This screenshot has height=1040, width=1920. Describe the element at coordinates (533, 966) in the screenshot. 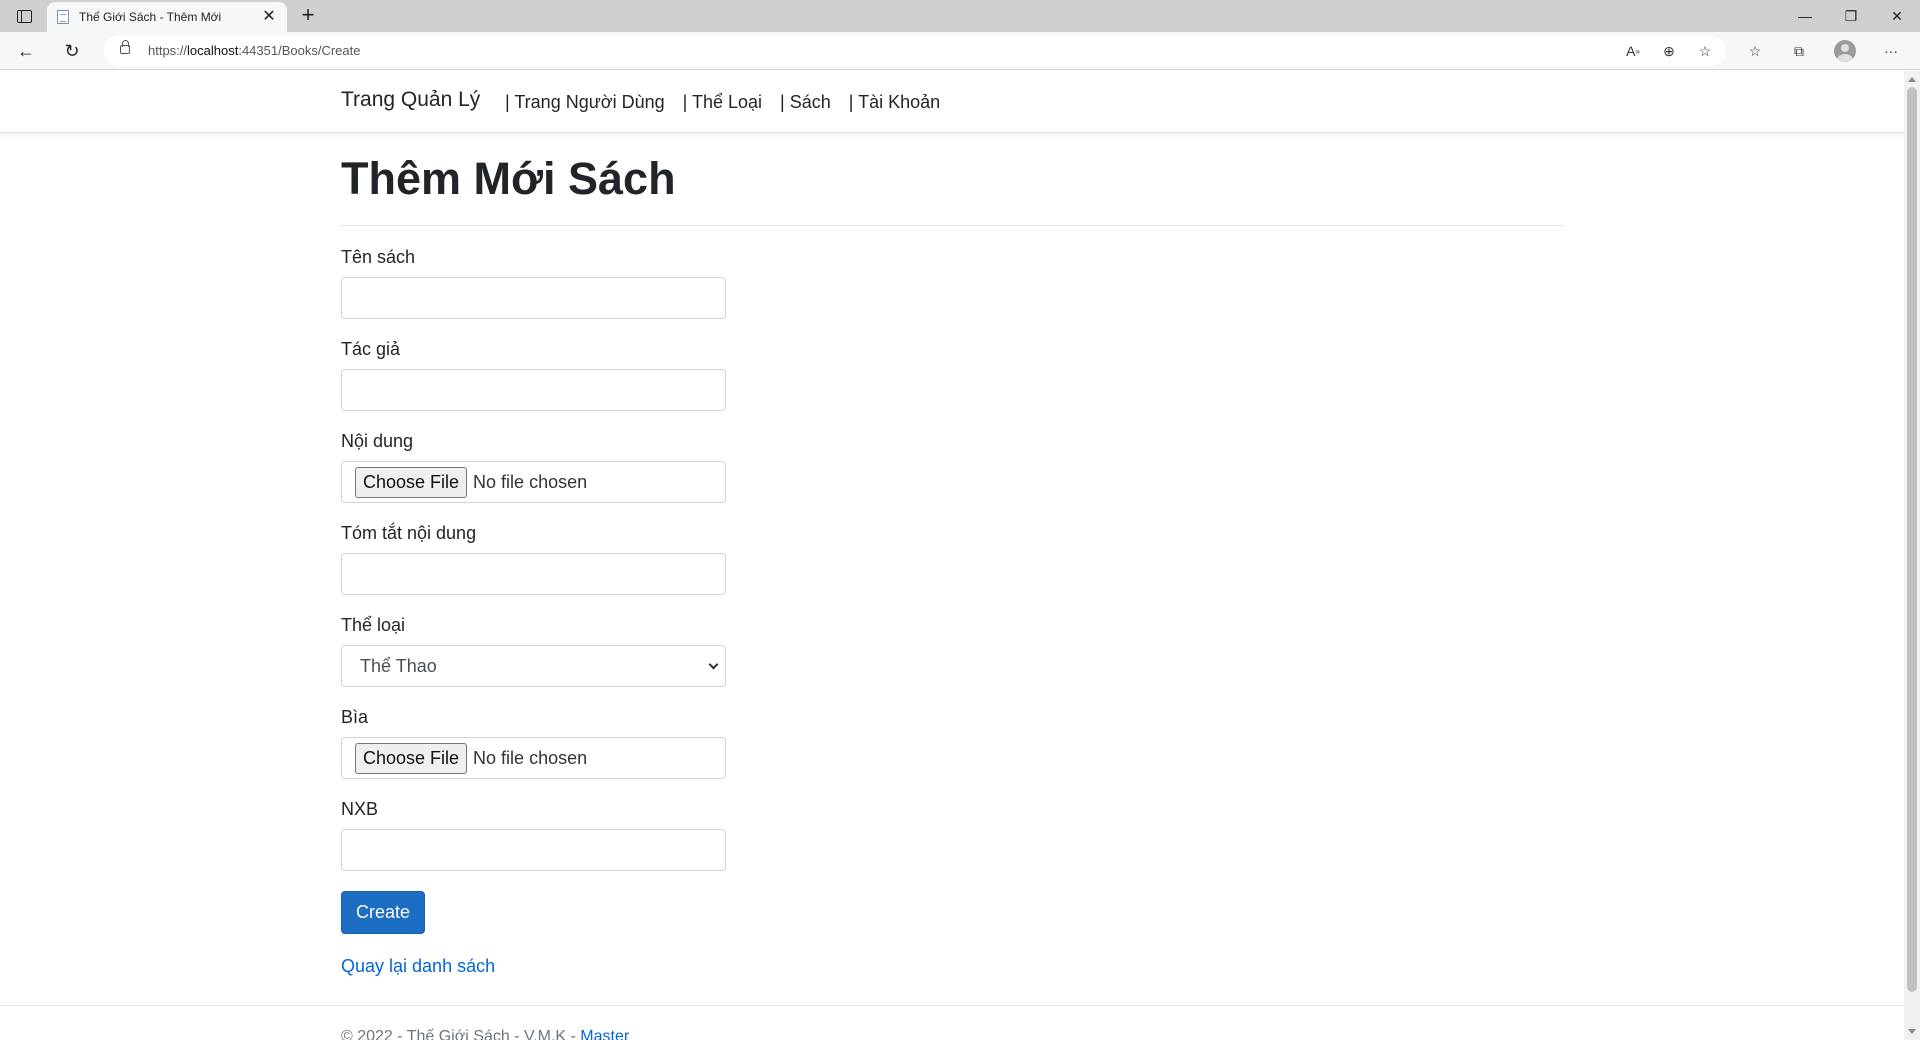

I see `back-to-list-link: Quay lại danh sách` at that location.